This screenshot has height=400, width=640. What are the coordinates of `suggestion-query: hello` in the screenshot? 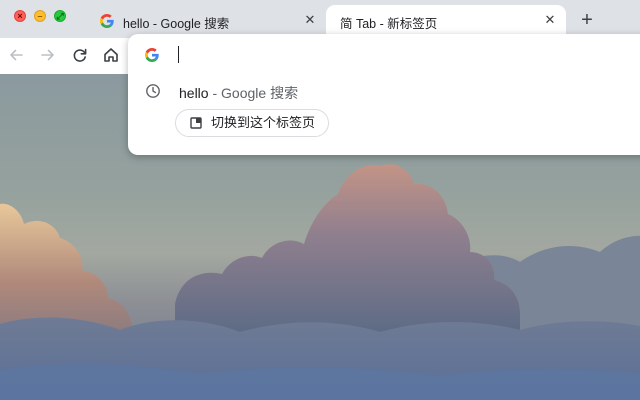 It's located at (194, 93).